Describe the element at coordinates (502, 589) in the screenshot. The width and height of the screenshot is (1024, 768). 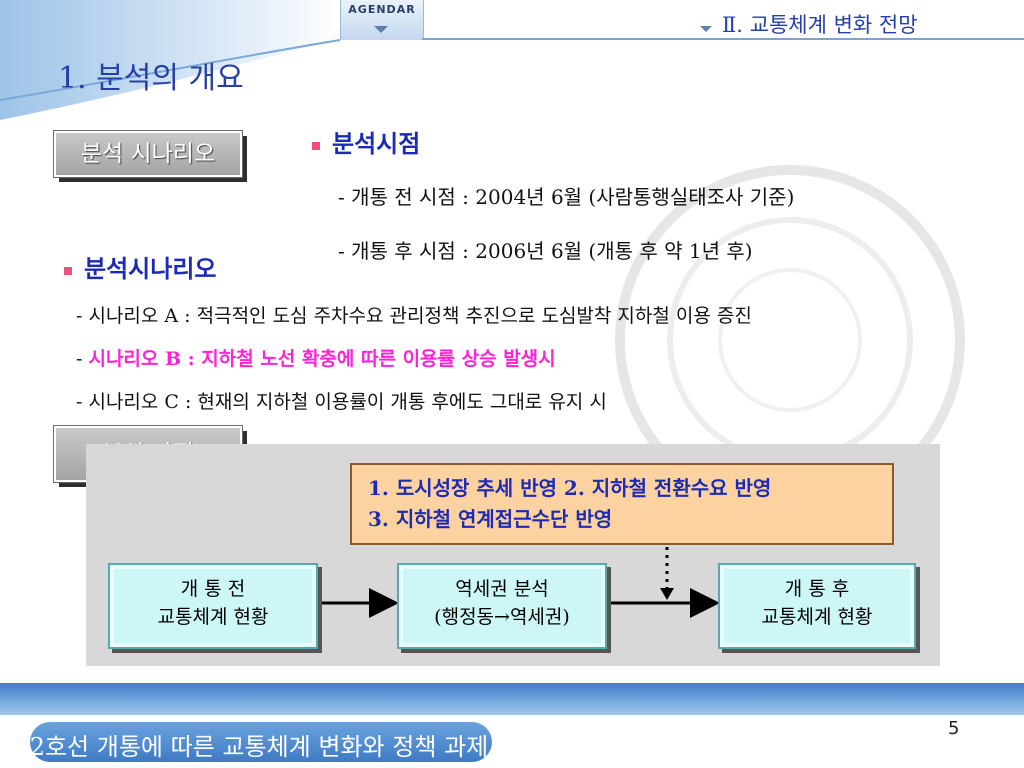
I see `station-area-label: 역세권 분석` at that location.